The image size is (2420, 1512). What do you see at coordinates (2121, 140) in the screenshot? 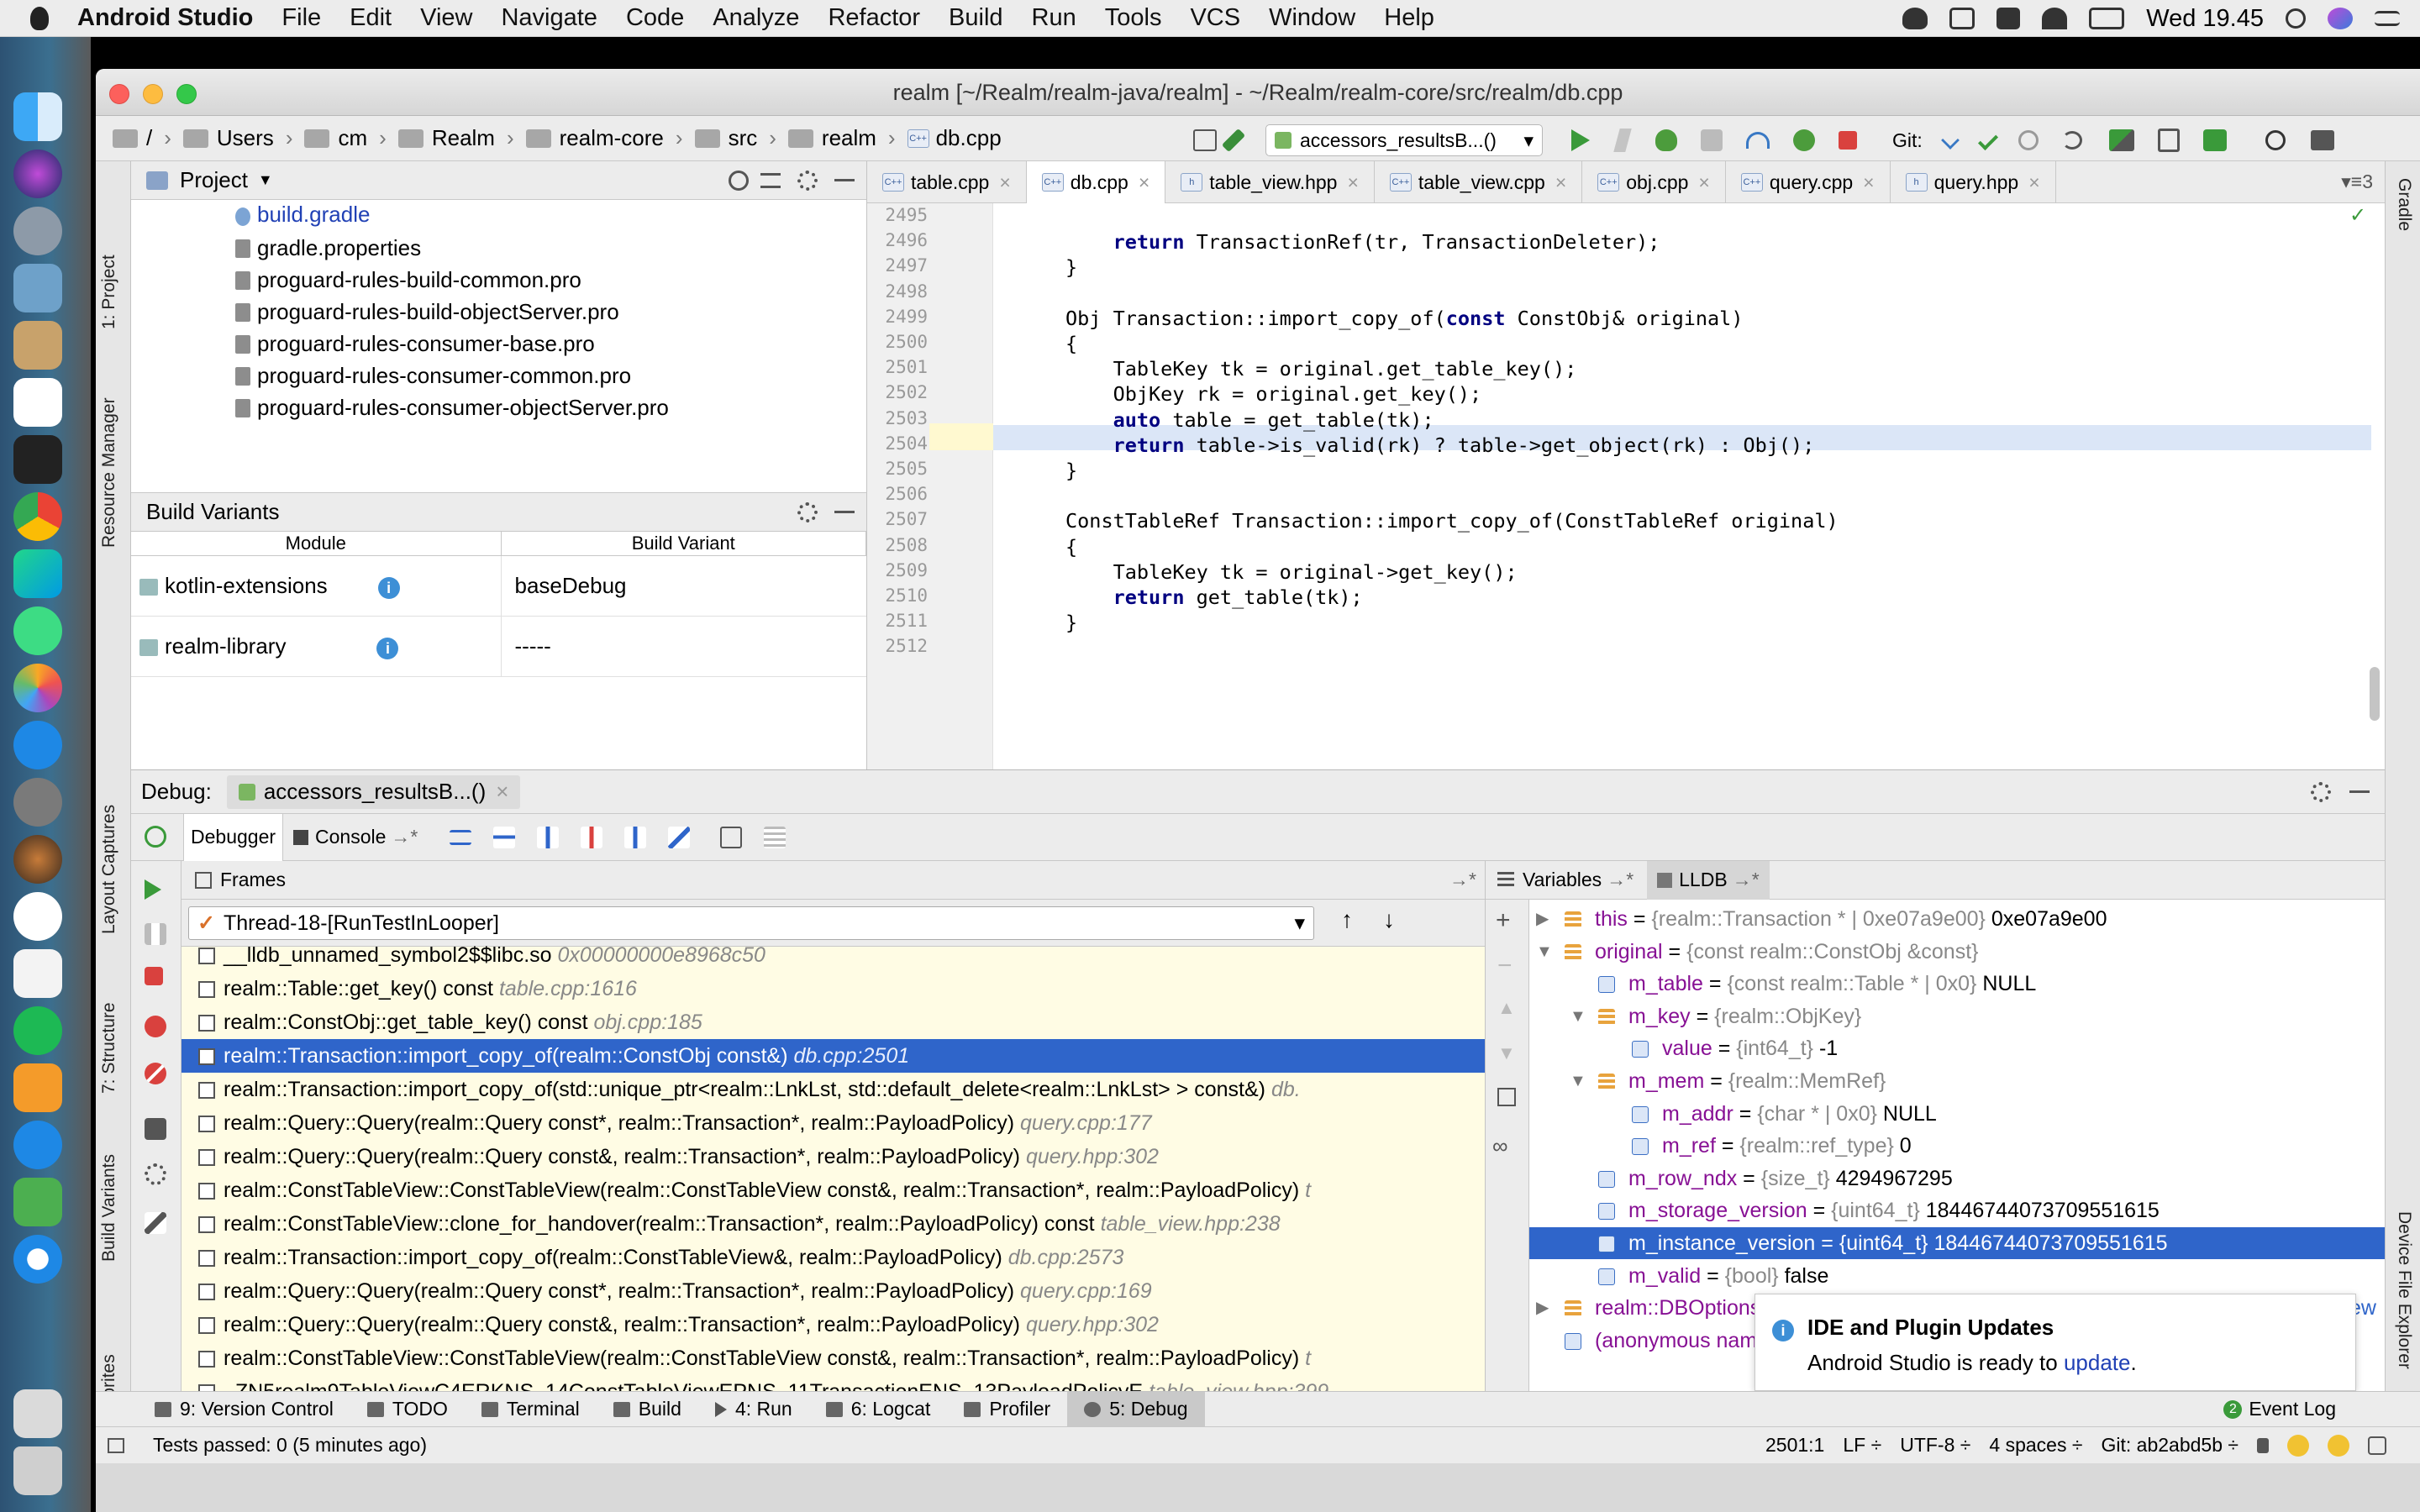
I see `sync-gradle-icon` at bounding box center [2121, 140].